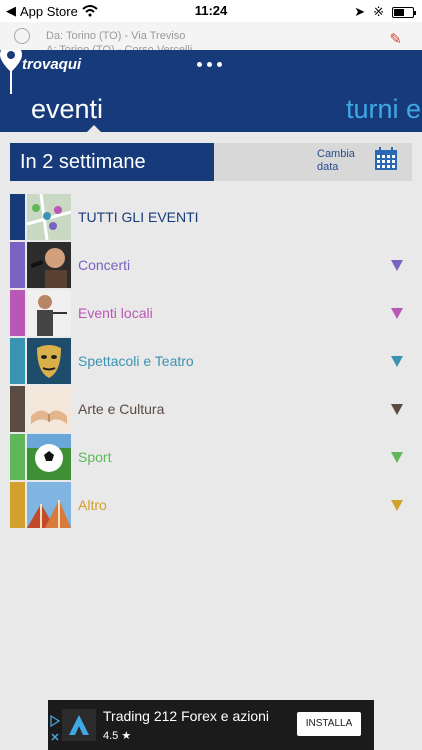  I want to click on tab-turni: turni e, so click(383, 109).